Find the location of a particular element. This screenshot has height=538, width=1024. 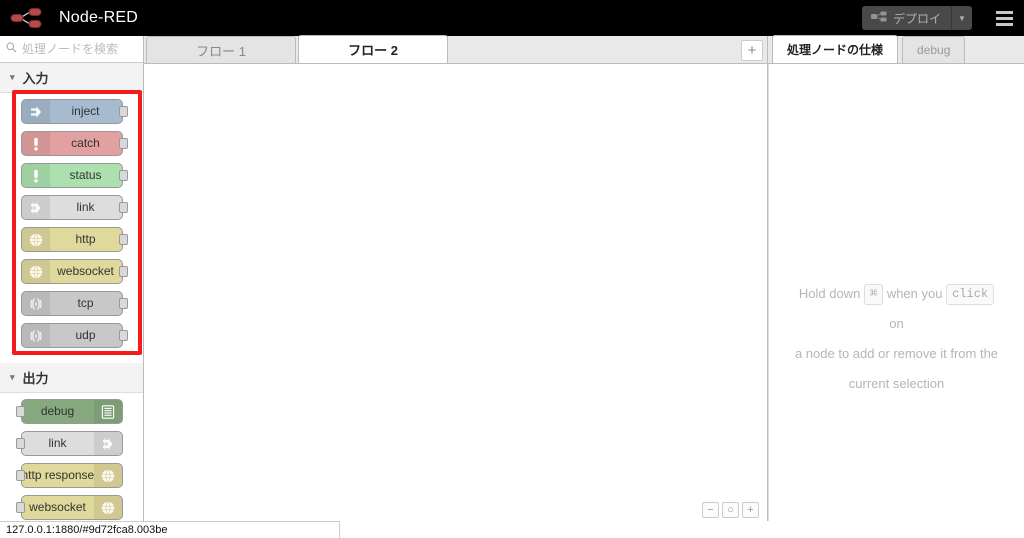

palette-category-header-input: ▾ 入力 is located at coordinates (71, 78).